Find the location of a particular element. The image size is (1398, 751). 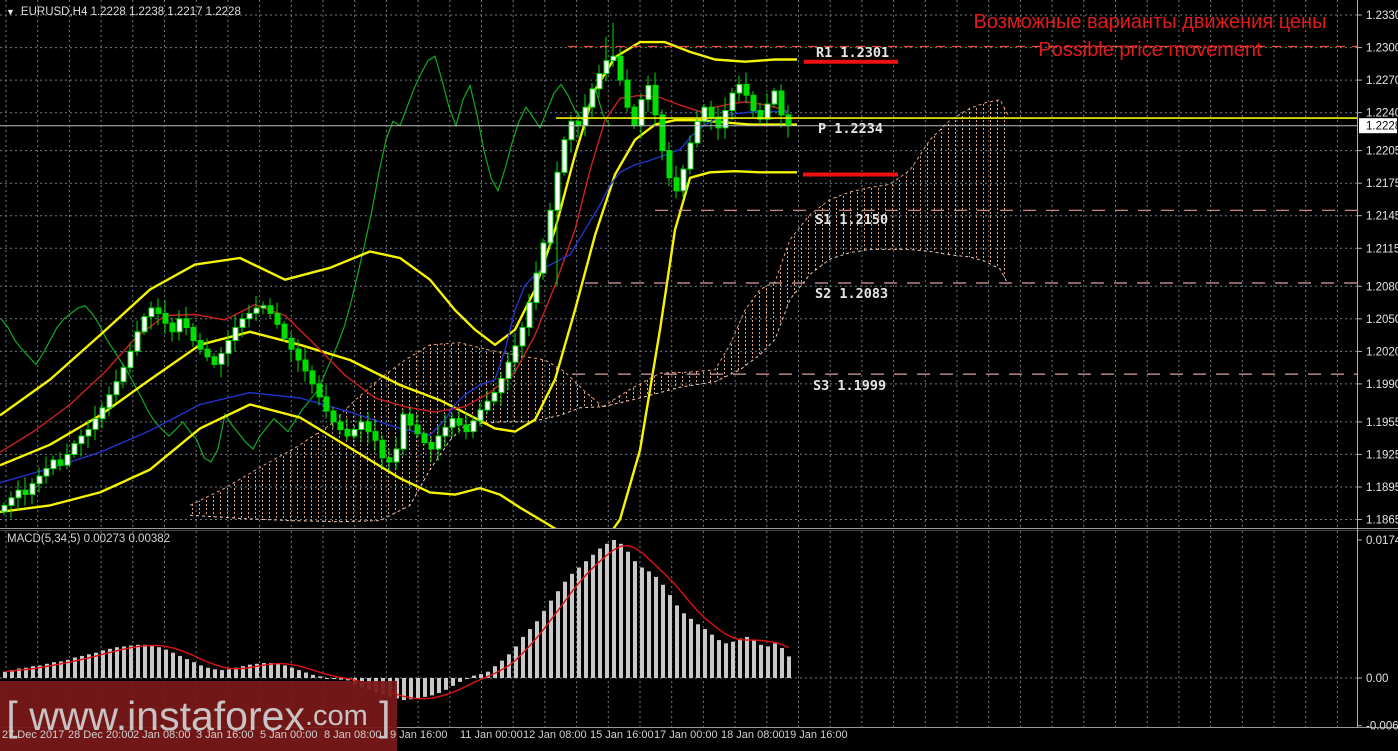

price-tick-label: 1.1895 is located at coordinates (1382, 488).